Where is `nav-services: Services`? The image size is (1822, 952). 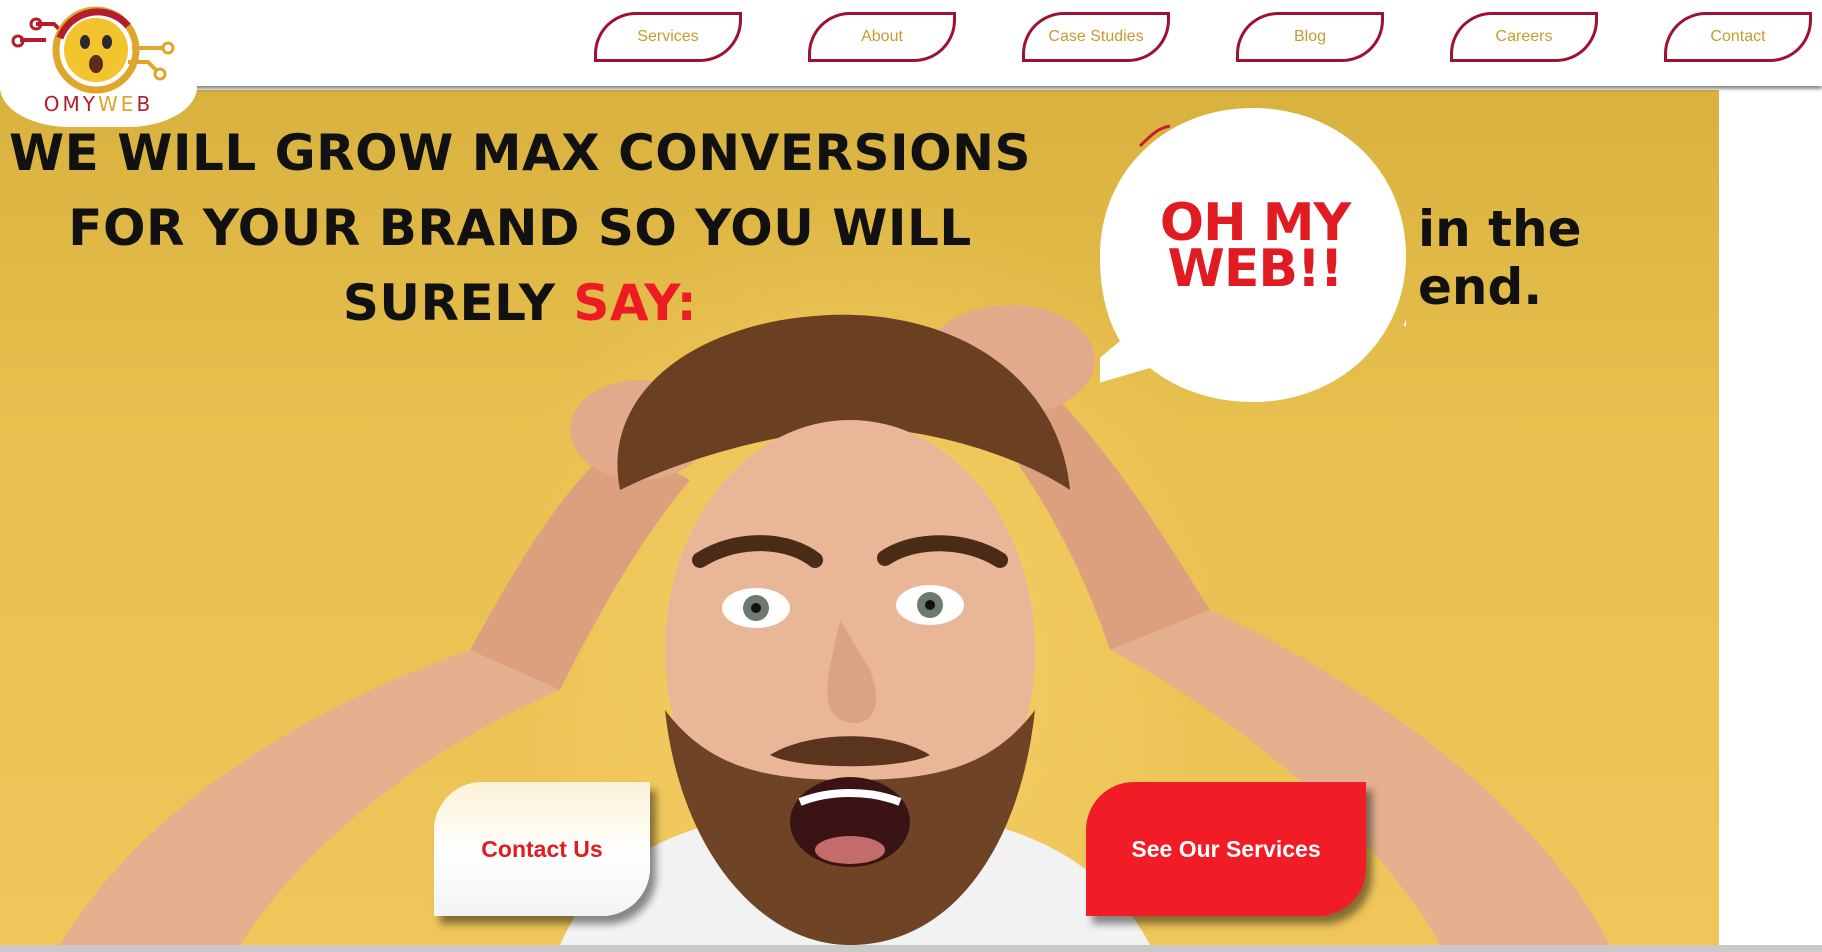
nav-services: Services is located at coordinates (668, 37).